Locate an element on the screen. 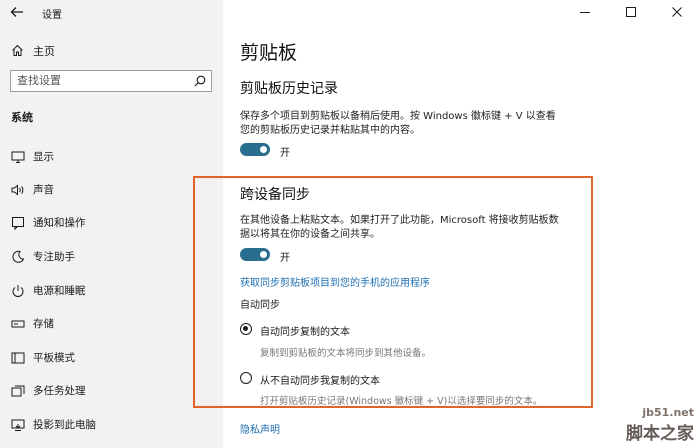  minimize-icon is located at coordinates (585, 12).